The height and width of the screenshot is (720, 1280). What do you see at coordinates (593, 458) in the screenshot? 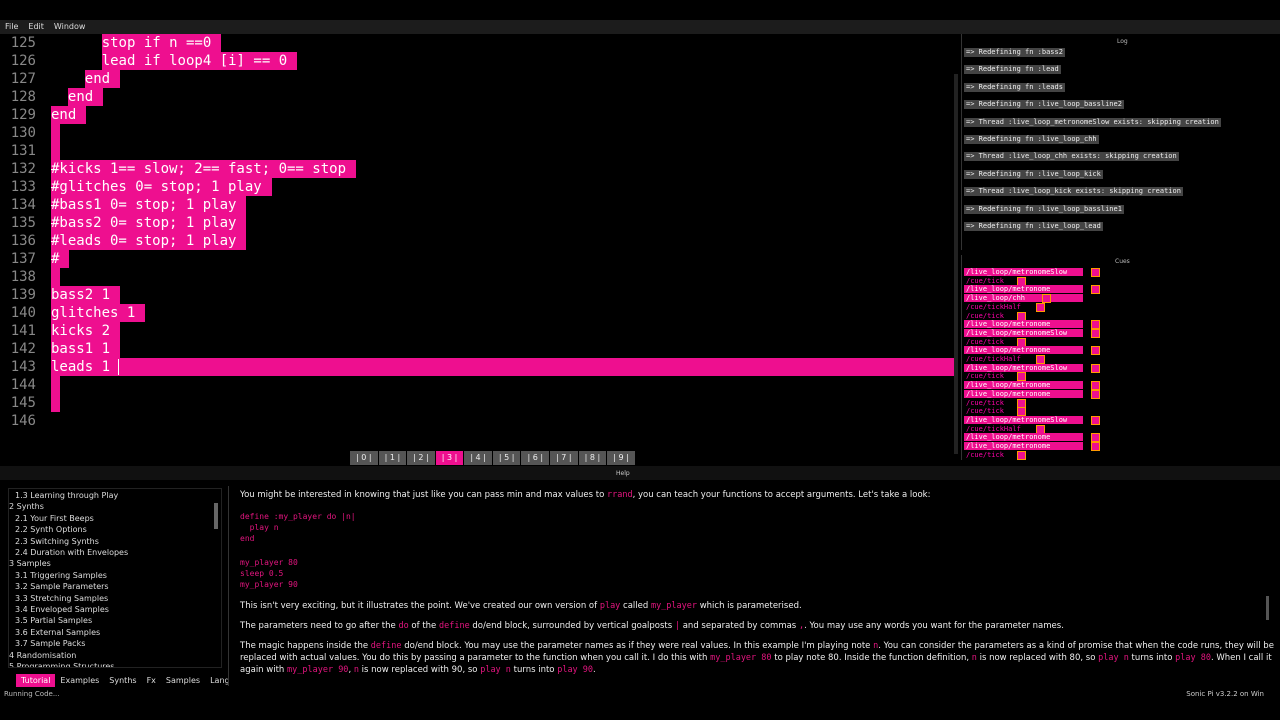
I see `buffer-tab-8: | 8 |` at bounding box center [593, 458].